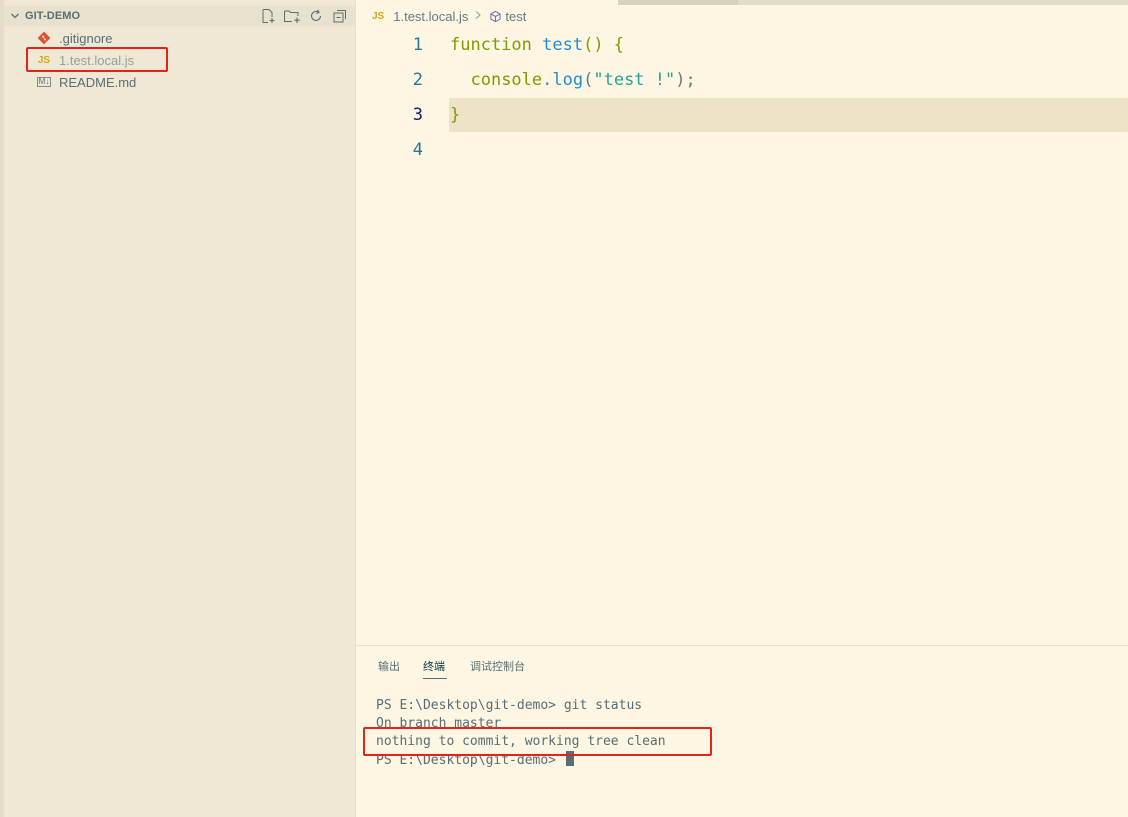 This screenshot has width=1128, height=817. What do you see at coordinates (340, 16) in the screenshot?
I see `collapse-all-icon` at bounding box center [340, 16].